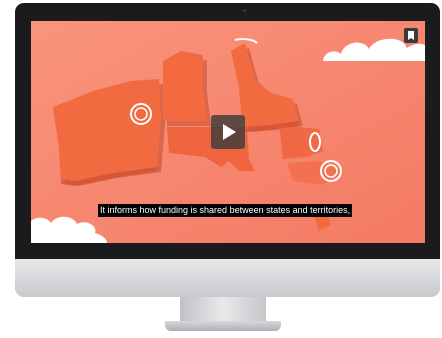 The height and width of the screenshot is (338, 442). Describe the element at coordinates (244, 10) in the screenshot. I see `camera-dot` at that location.